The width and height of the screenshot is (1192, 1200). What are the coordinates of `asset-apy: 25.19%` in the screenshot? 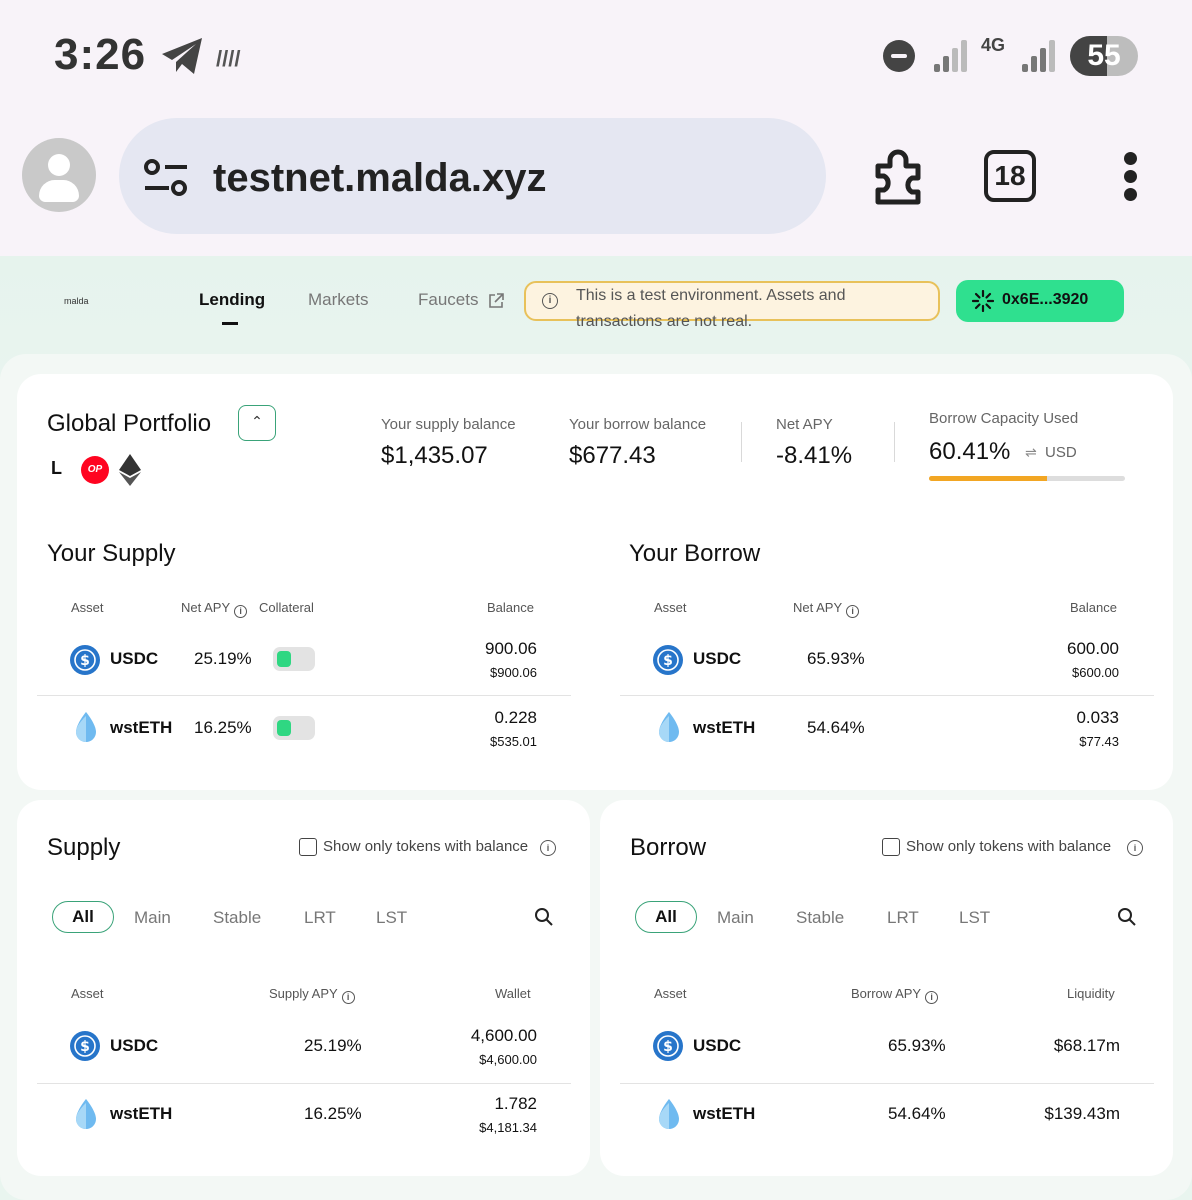 It's located at (333, 1045).